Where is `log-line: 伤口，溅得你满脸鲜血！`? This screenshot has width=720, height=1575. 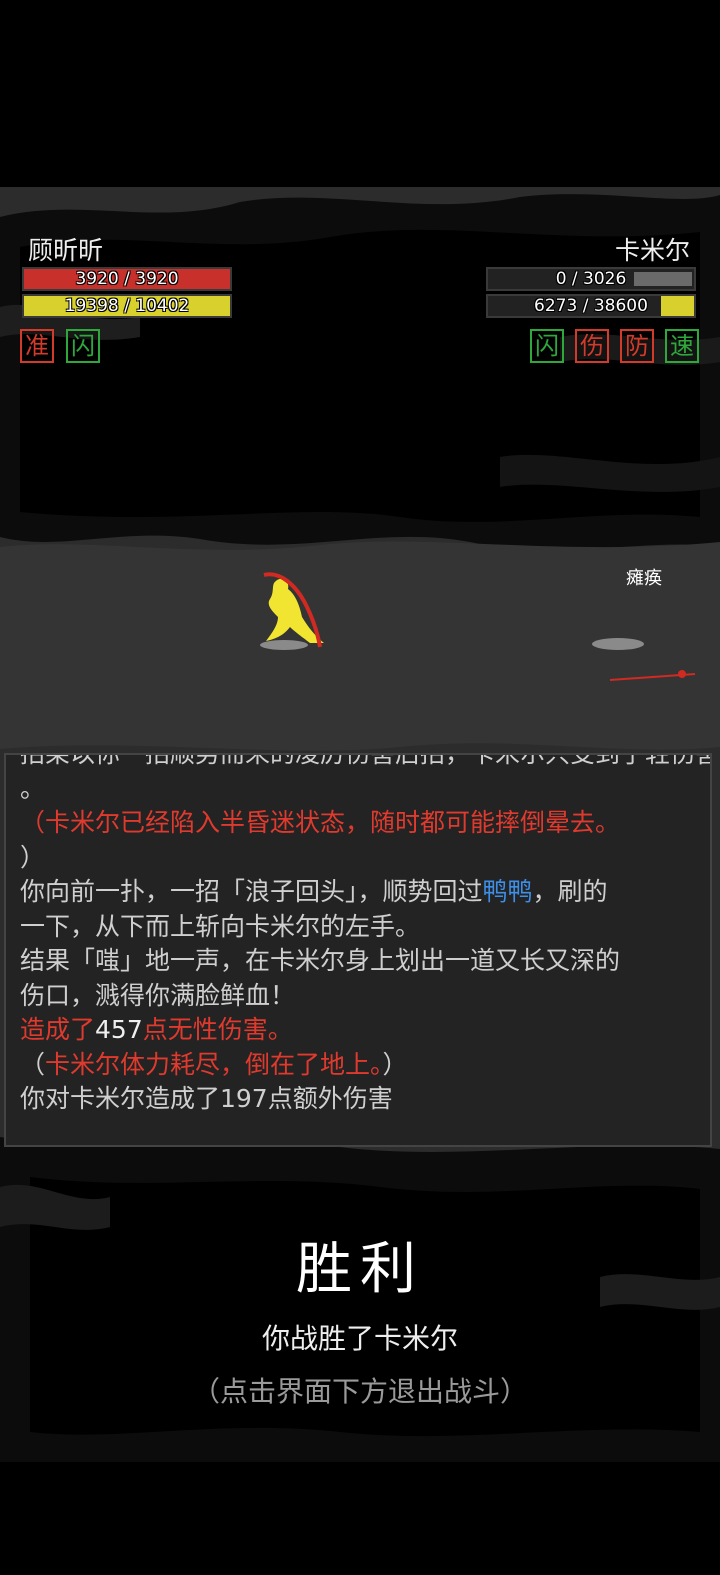
log-line: 伤口，溅得你满脸鲜血！ is located at coordinates (158, 995).